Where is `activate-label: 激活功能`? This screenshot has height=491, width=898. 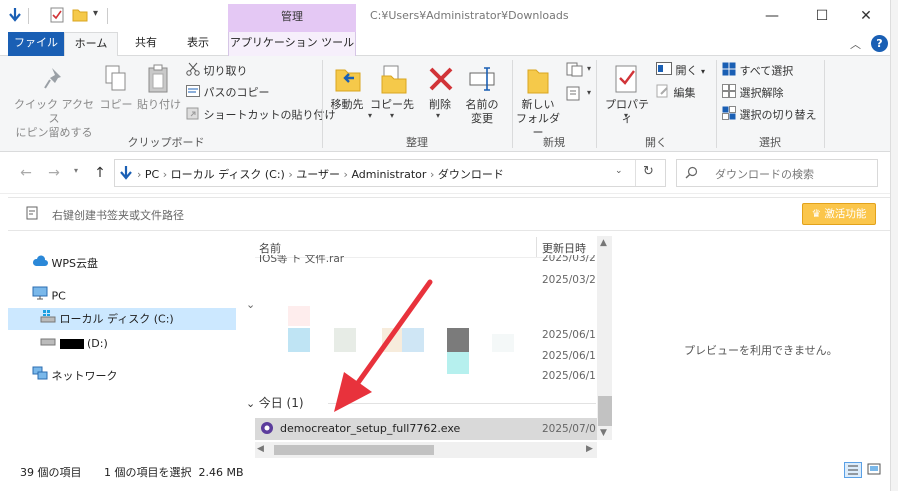
activate-label: 激活功能 is located at coordinates (845, 214).